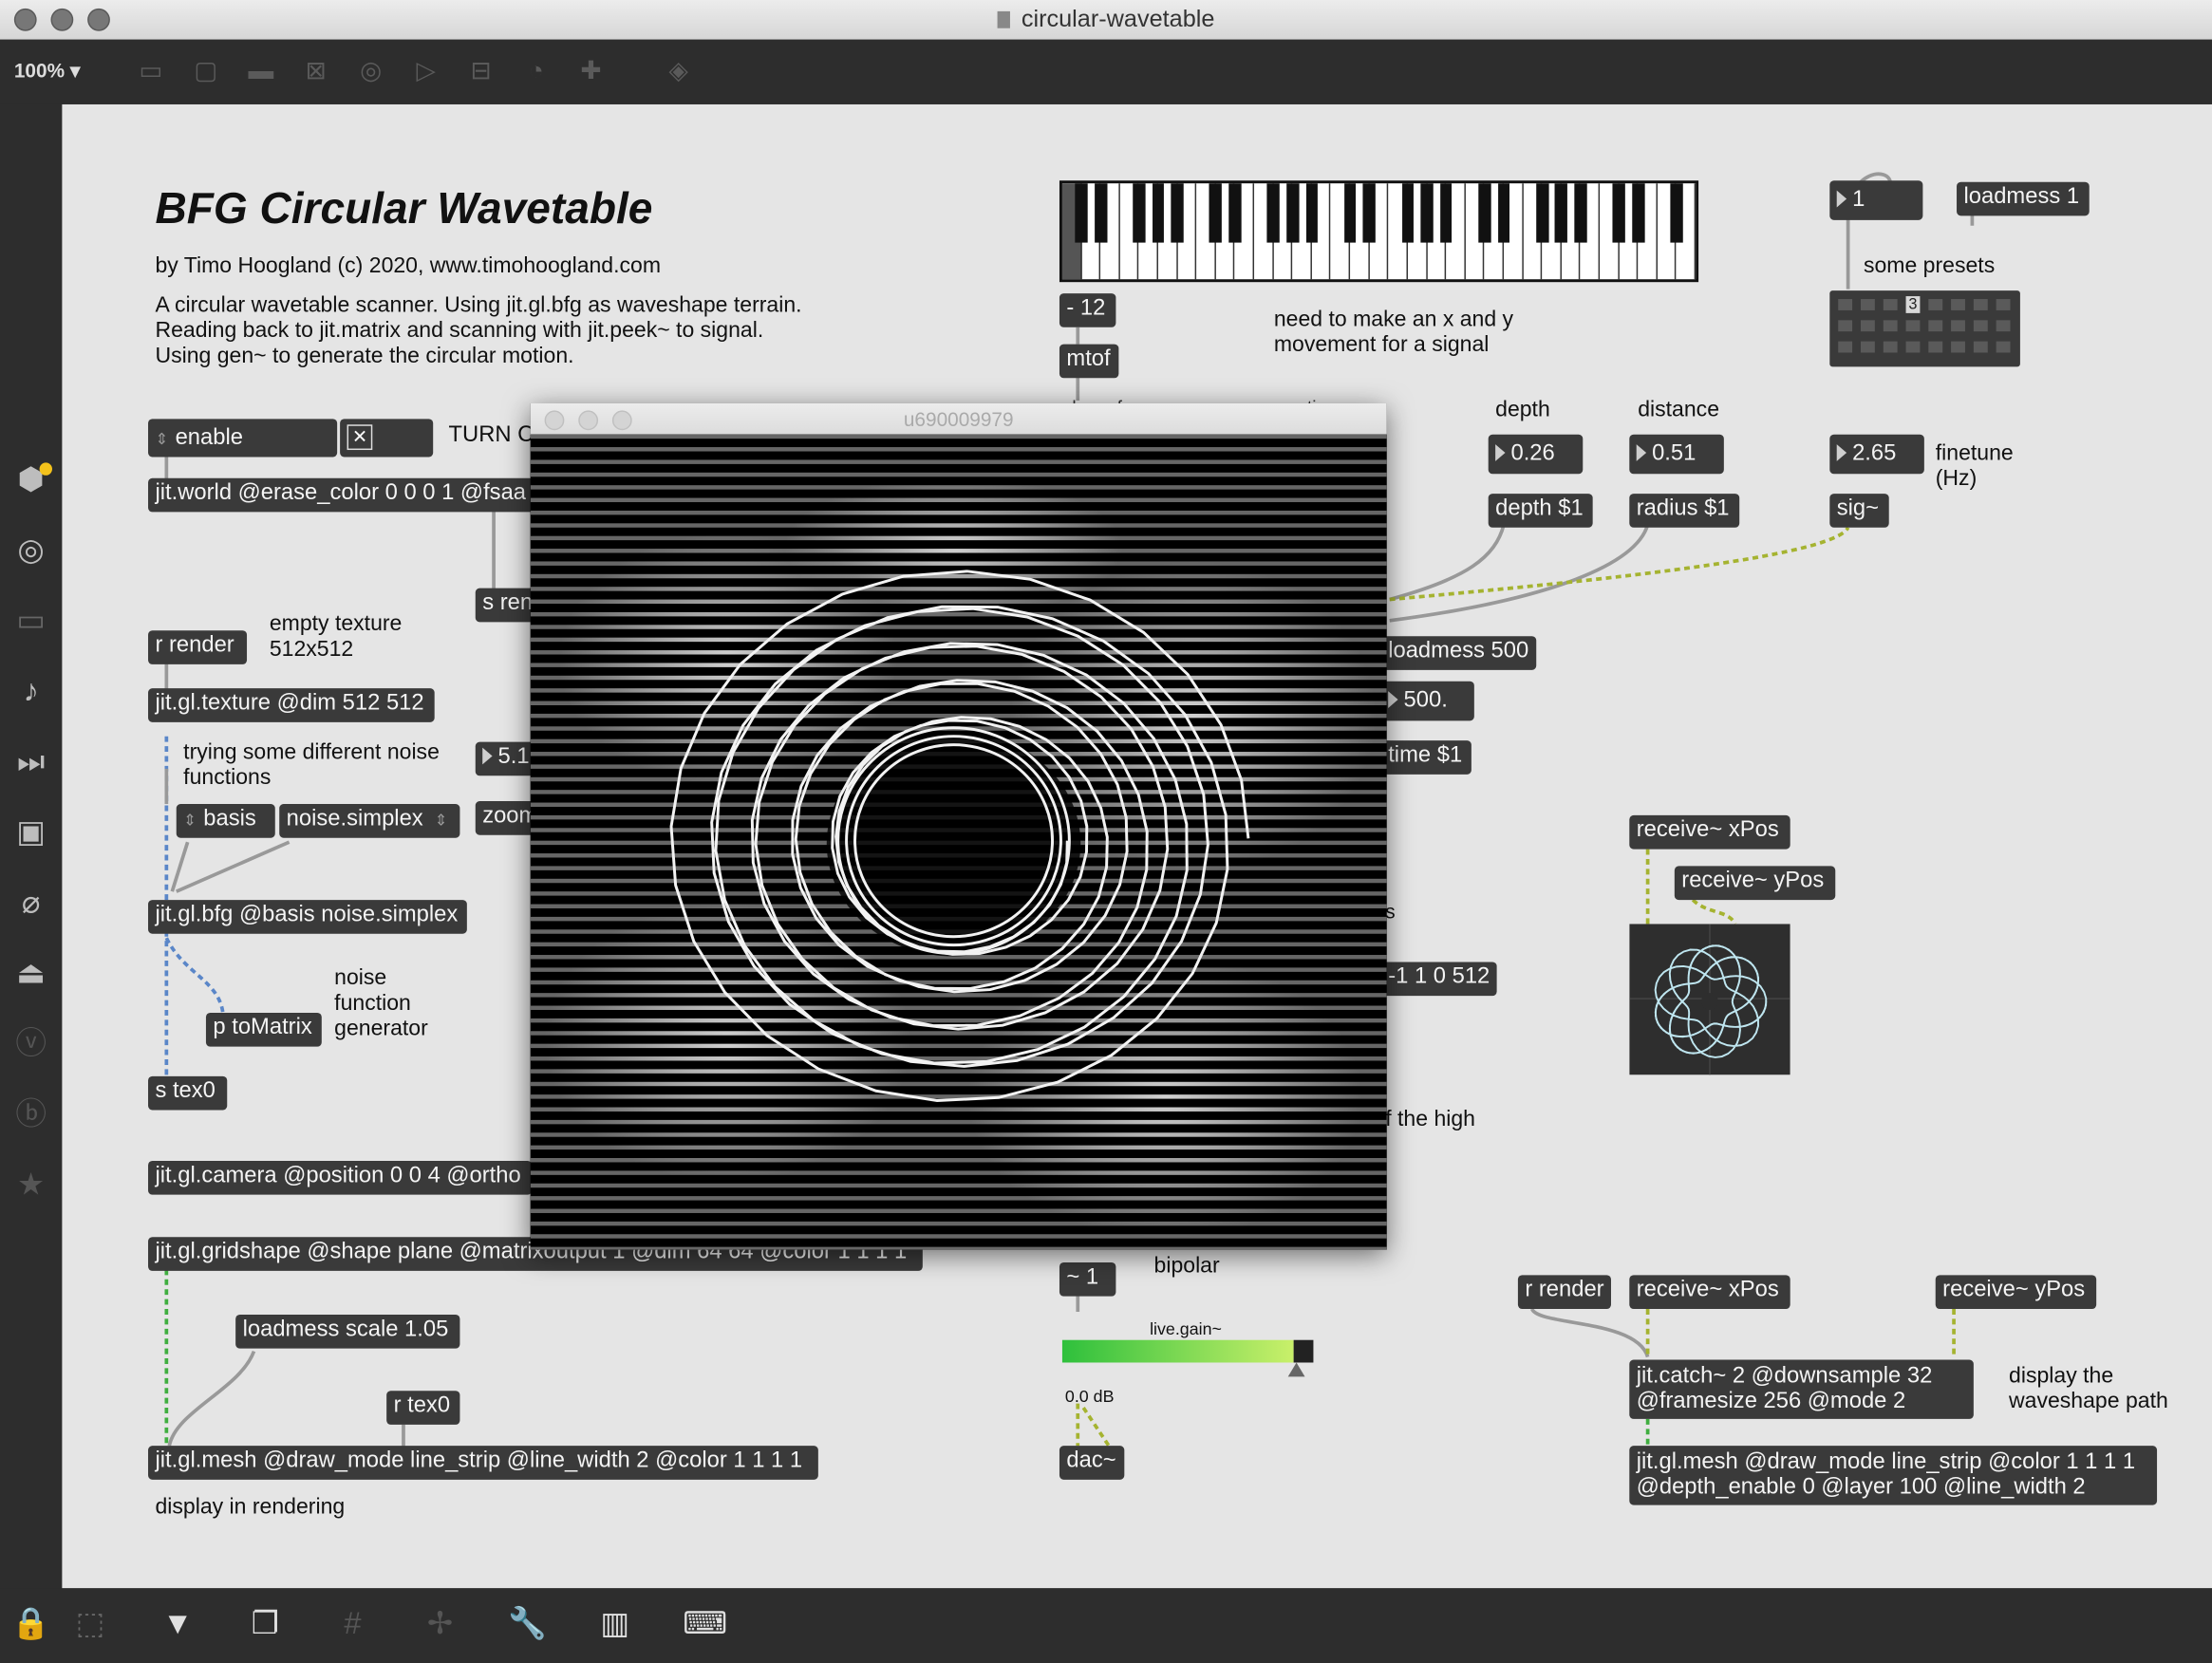  I want to click on enable-umenu: ⇕ enable, so click(243, 439).